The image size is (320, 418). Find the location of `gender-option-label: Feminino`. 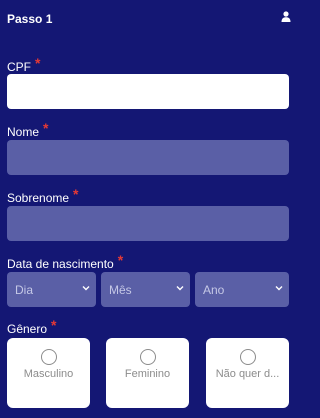

gender-option-label: Feminino is located at coordinates (147, 374).